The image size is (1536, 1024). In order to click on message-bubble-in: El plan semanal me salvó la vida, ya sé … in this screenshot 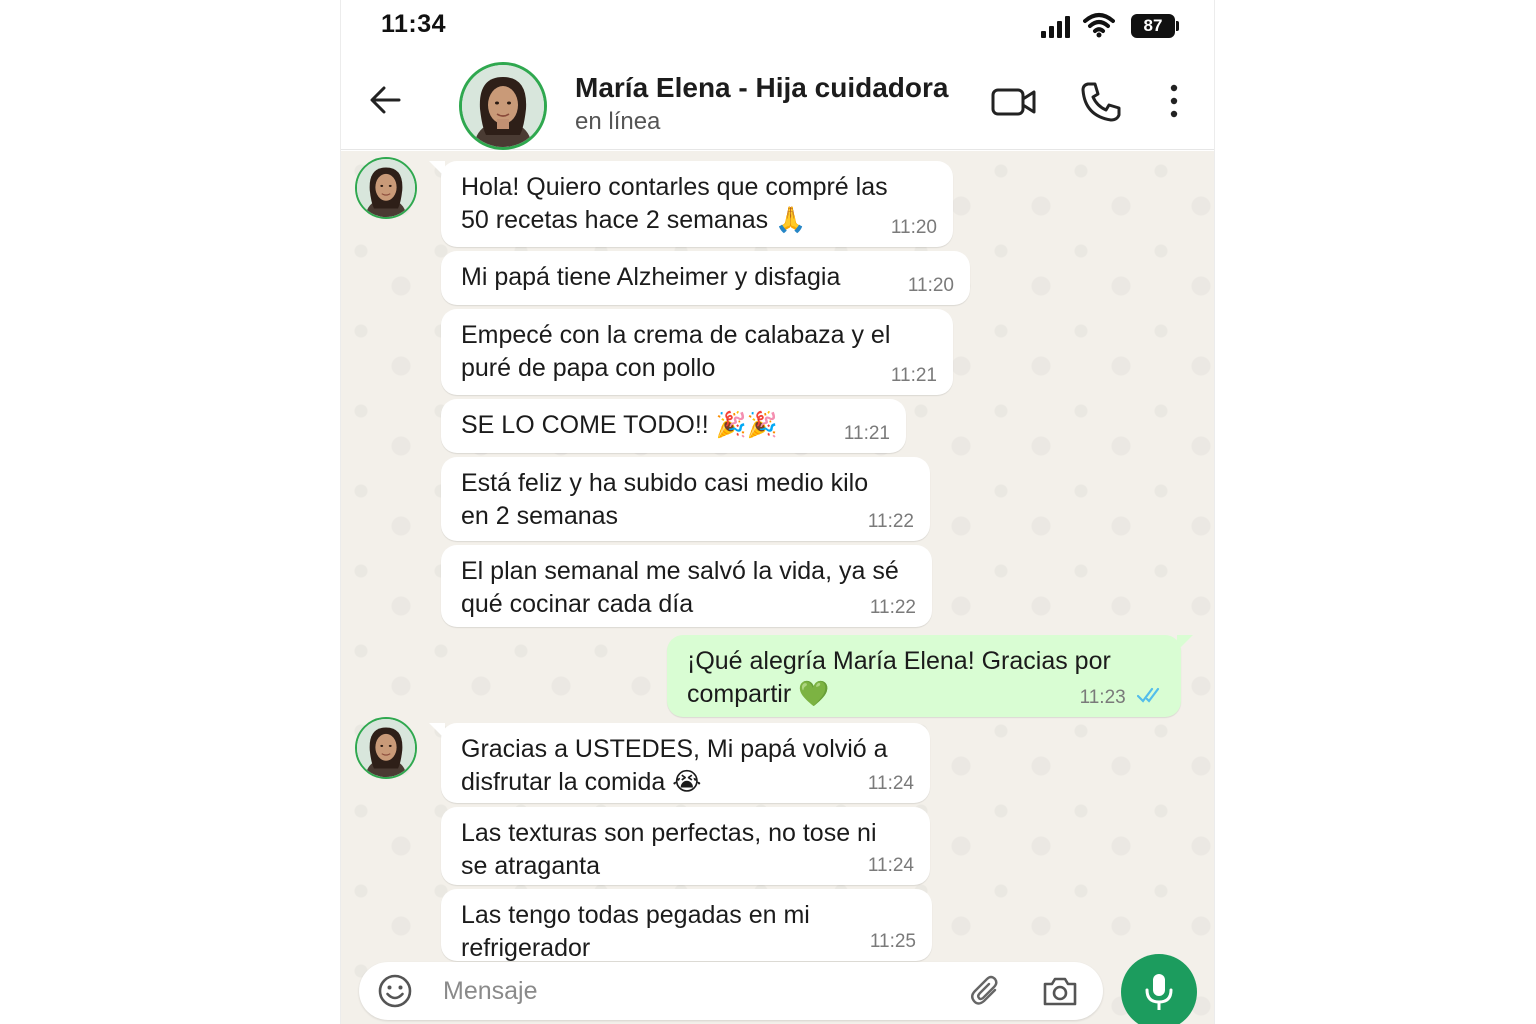, I will do `click(686, 586)`.